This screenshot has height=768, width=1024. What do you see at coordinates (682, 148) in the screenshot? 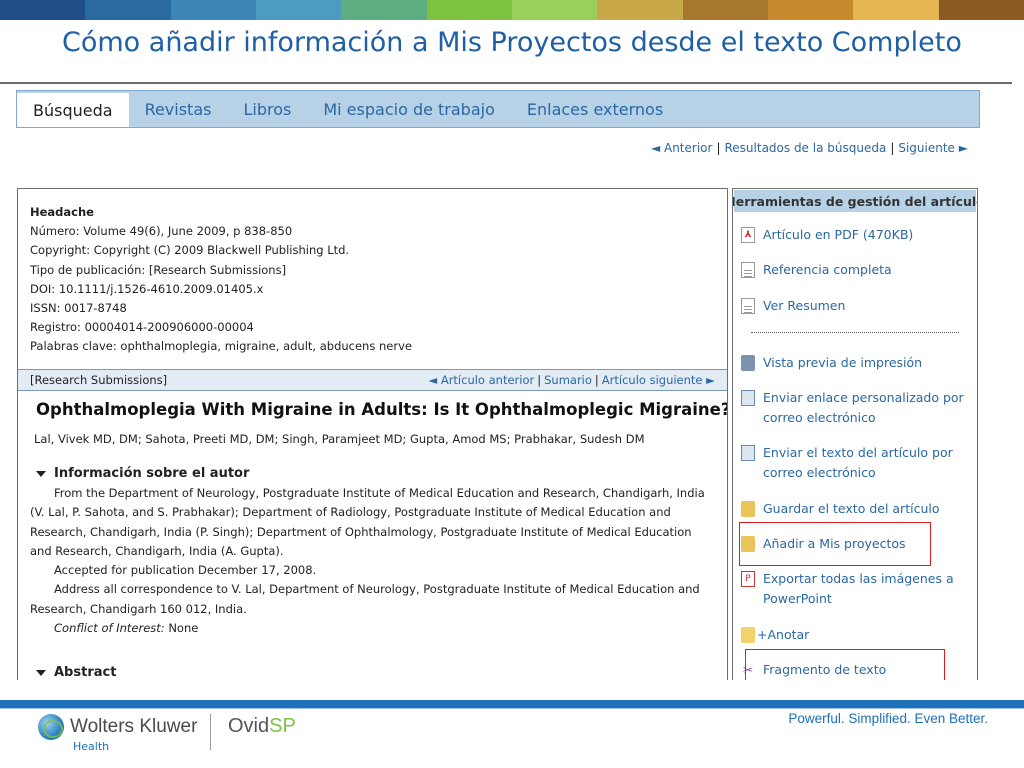
I see `pager-prev-link: ◄ Anterior` at bounding box center [682, 148].